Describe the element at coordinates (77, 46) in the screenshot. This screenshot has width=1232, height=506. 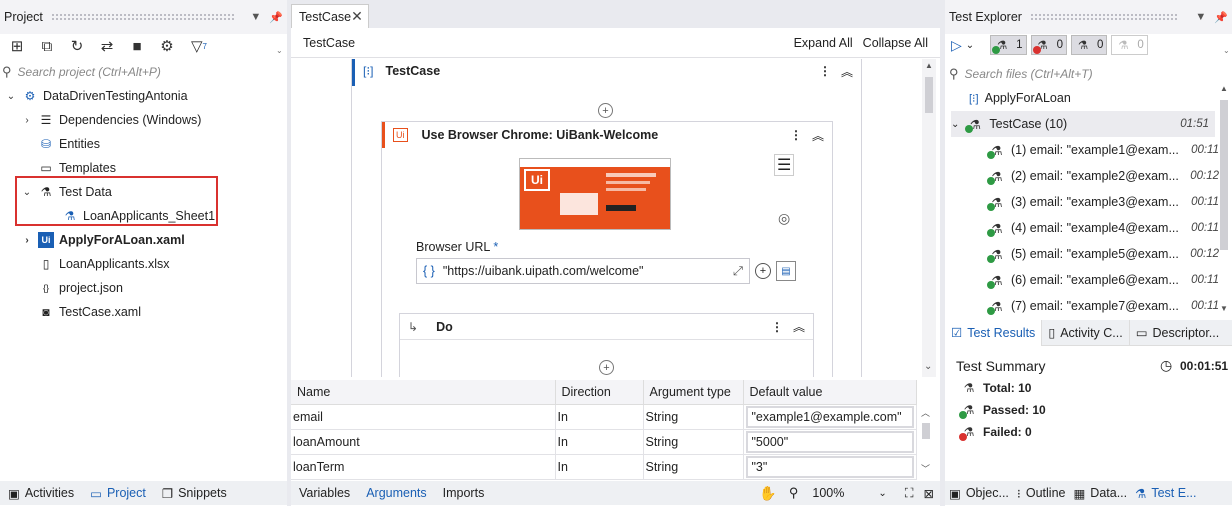
I see `refresh-icon: ↻` at that location.